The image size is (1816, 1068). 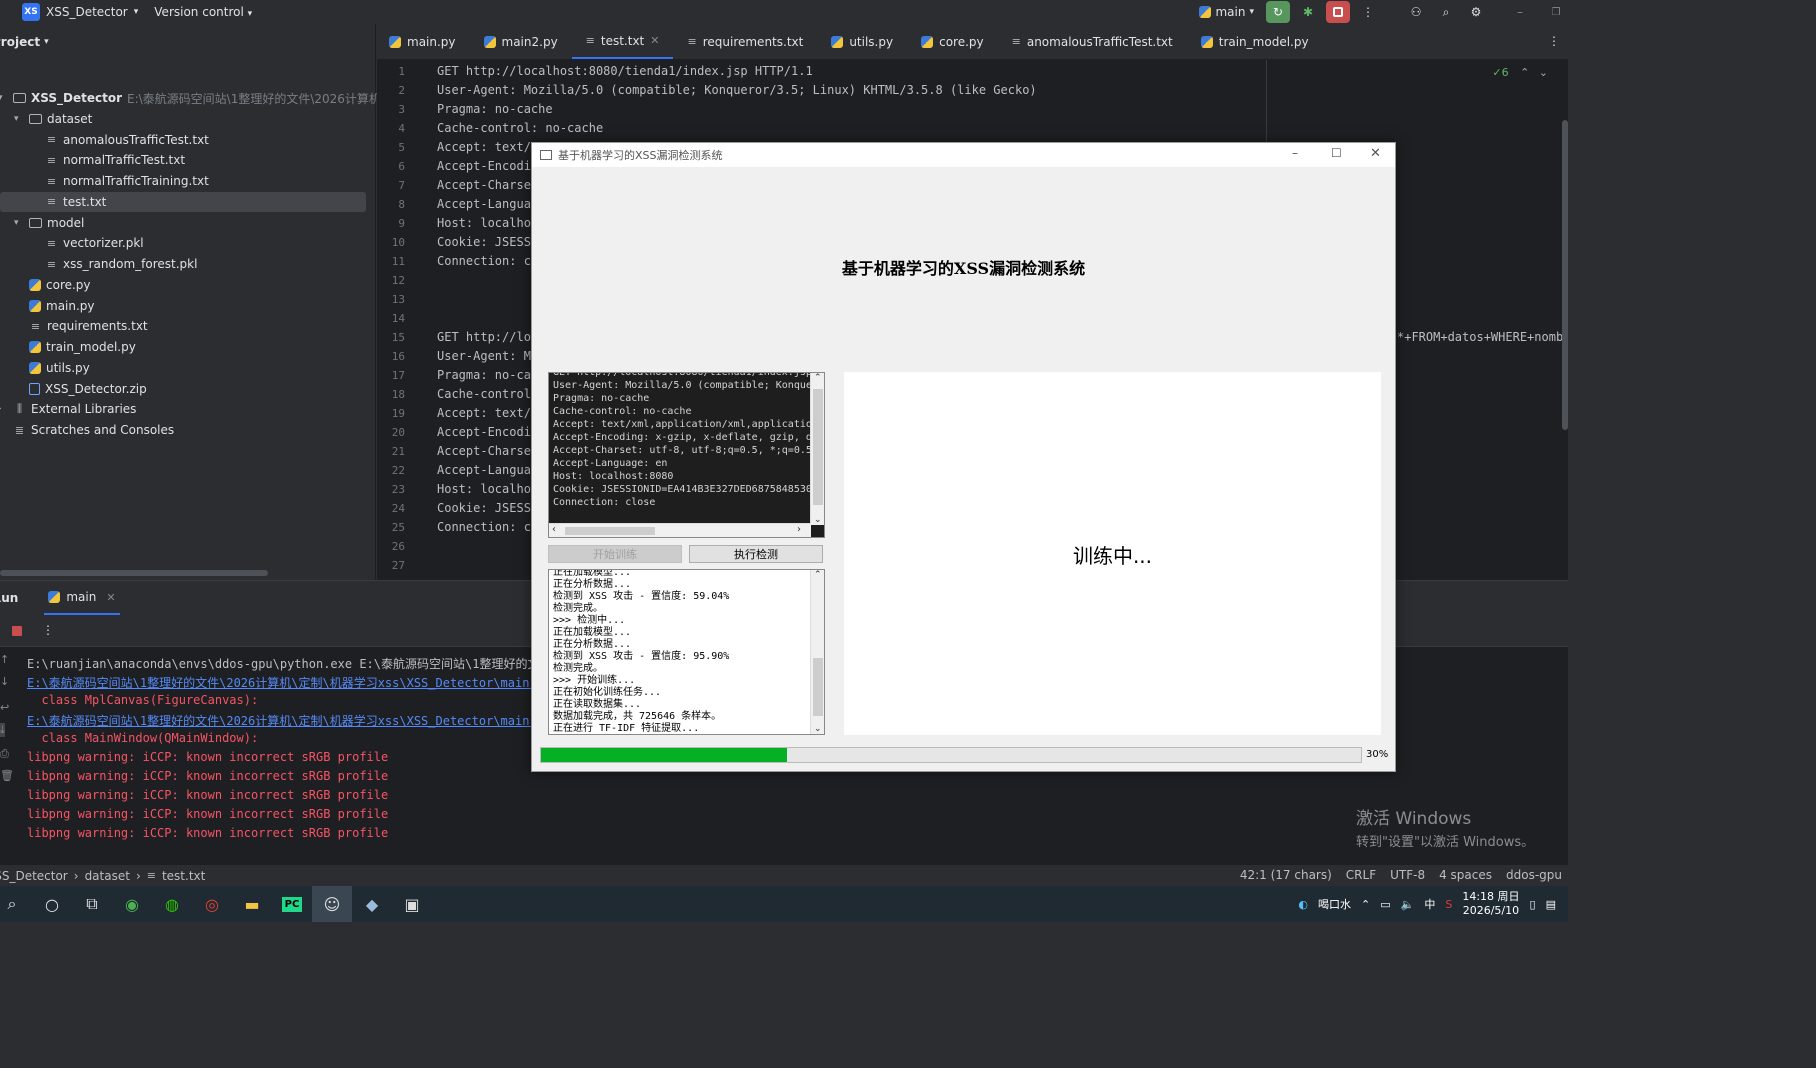 I want to click on debug-icon: ✱, so click(x=1308, y=12).